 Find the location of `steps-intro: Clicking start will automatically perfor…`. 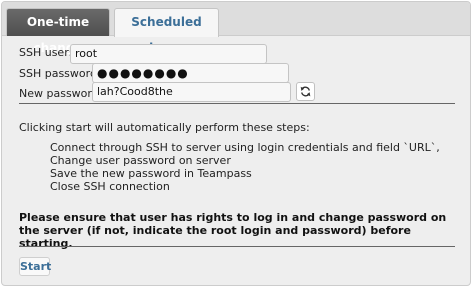

steps-intro: Clicking start will automatically perfor… is located at coordinates (164, 127).